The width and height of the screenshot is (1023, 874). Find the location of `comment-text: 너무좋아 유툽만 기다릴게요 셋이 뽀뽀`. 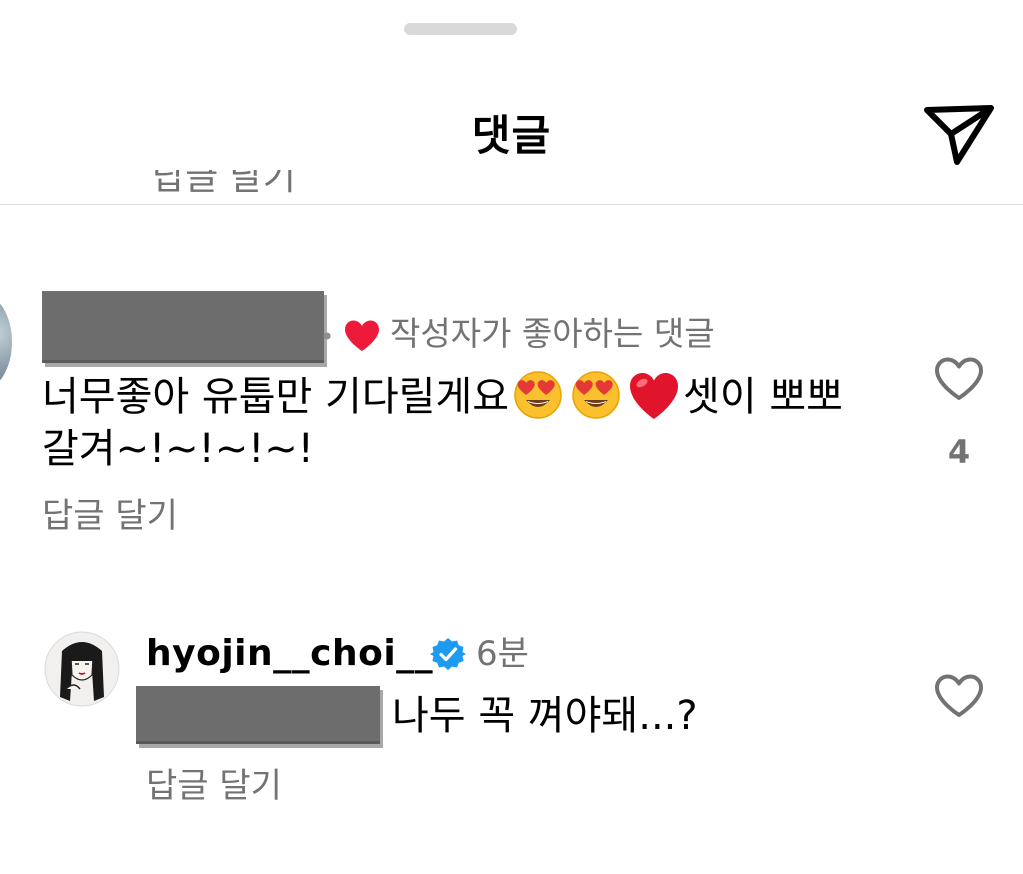

comment-text: 너무좋아 유툽만 기다릴게요 셋이 뽀뽀 is located at coordinates (442, 397).